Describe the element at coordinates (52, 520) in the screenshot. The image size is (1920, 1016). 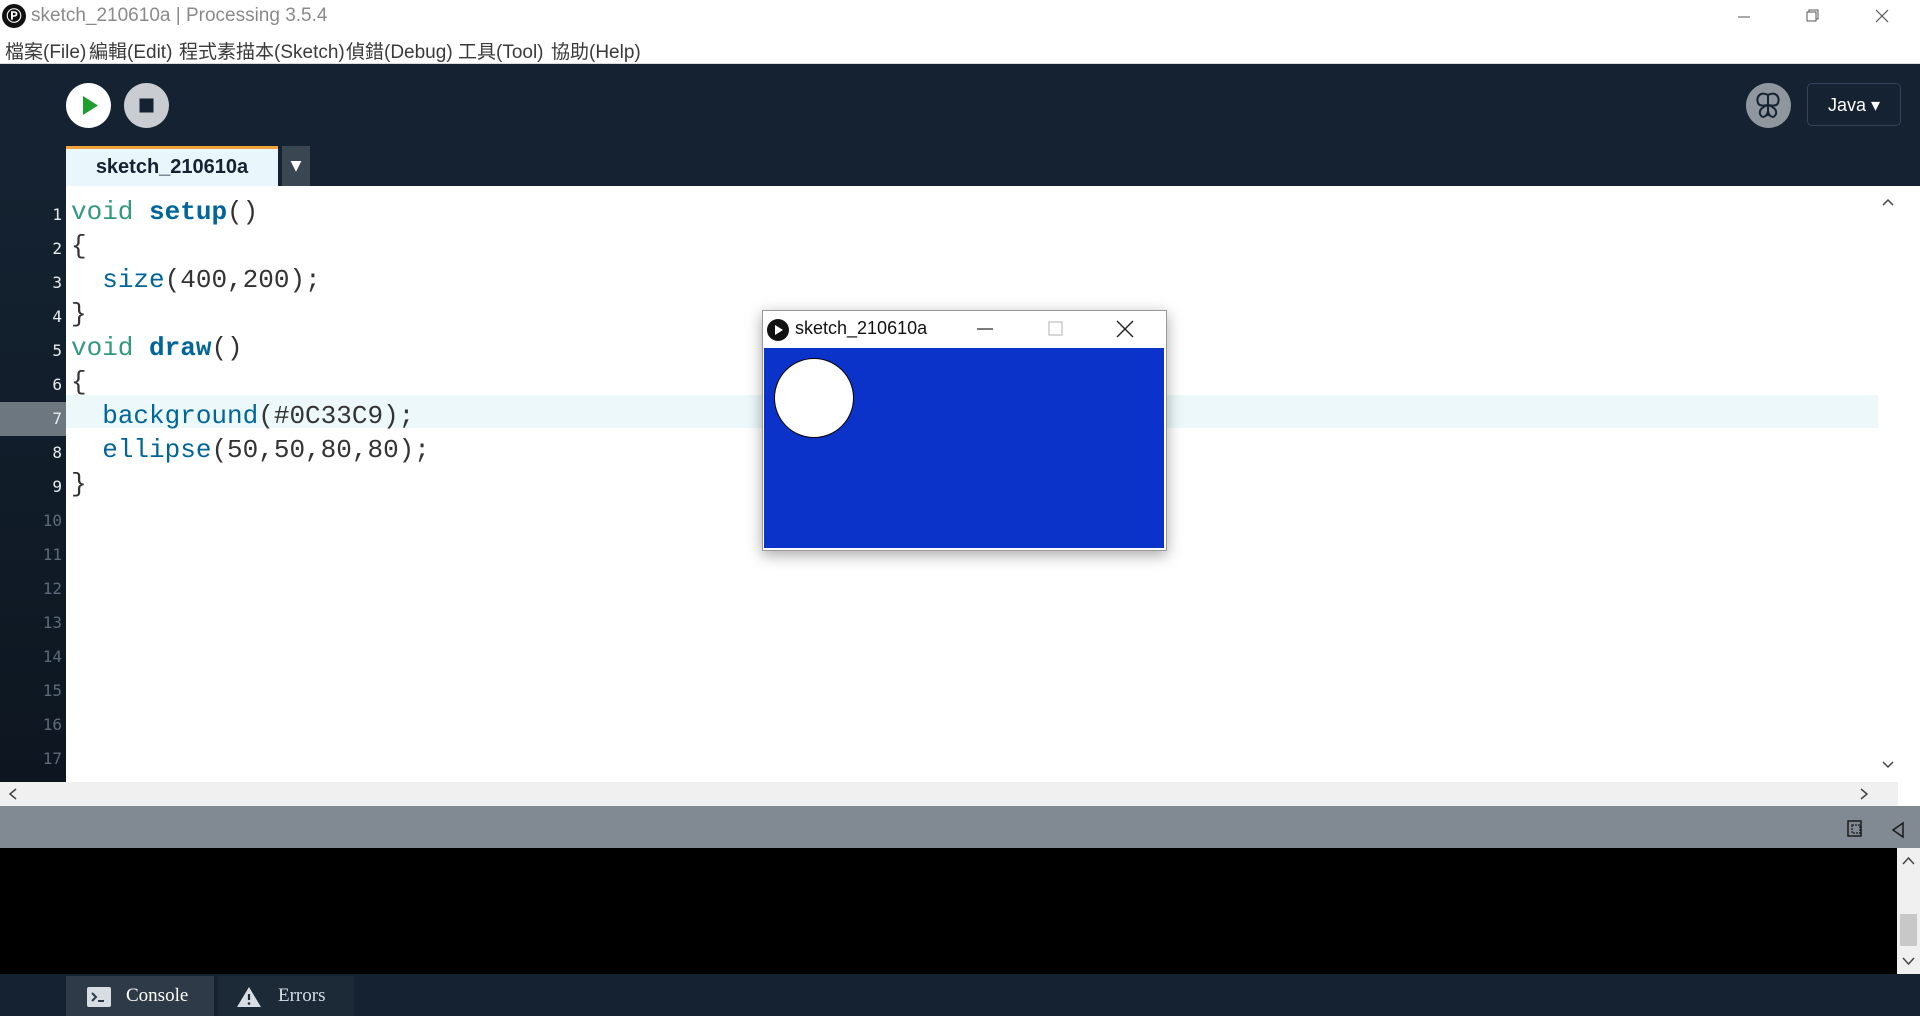
I see `line-number: 10` at that location.